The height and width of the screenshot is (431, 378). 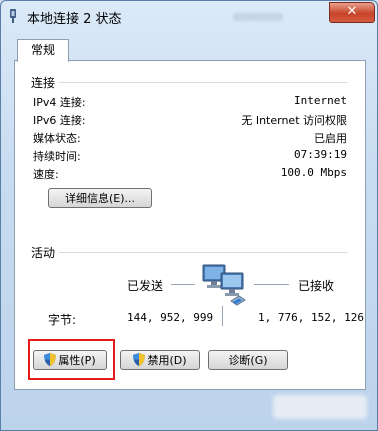 What do you see at coordinates (13, 16) in the screenshot?
I see `network-adapter-icon` at bounding box center [13, 16].